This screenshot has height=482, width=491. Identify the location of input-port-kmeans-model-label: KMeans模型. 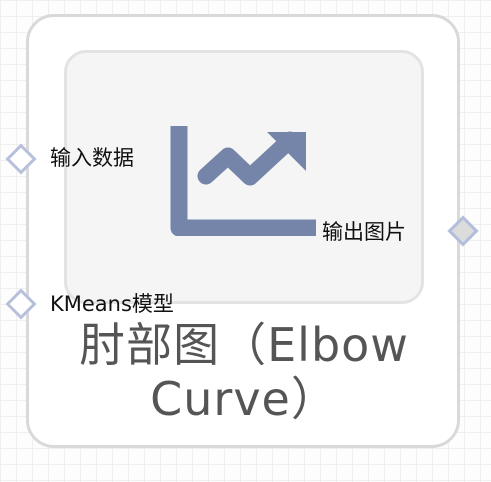
(112, 304).